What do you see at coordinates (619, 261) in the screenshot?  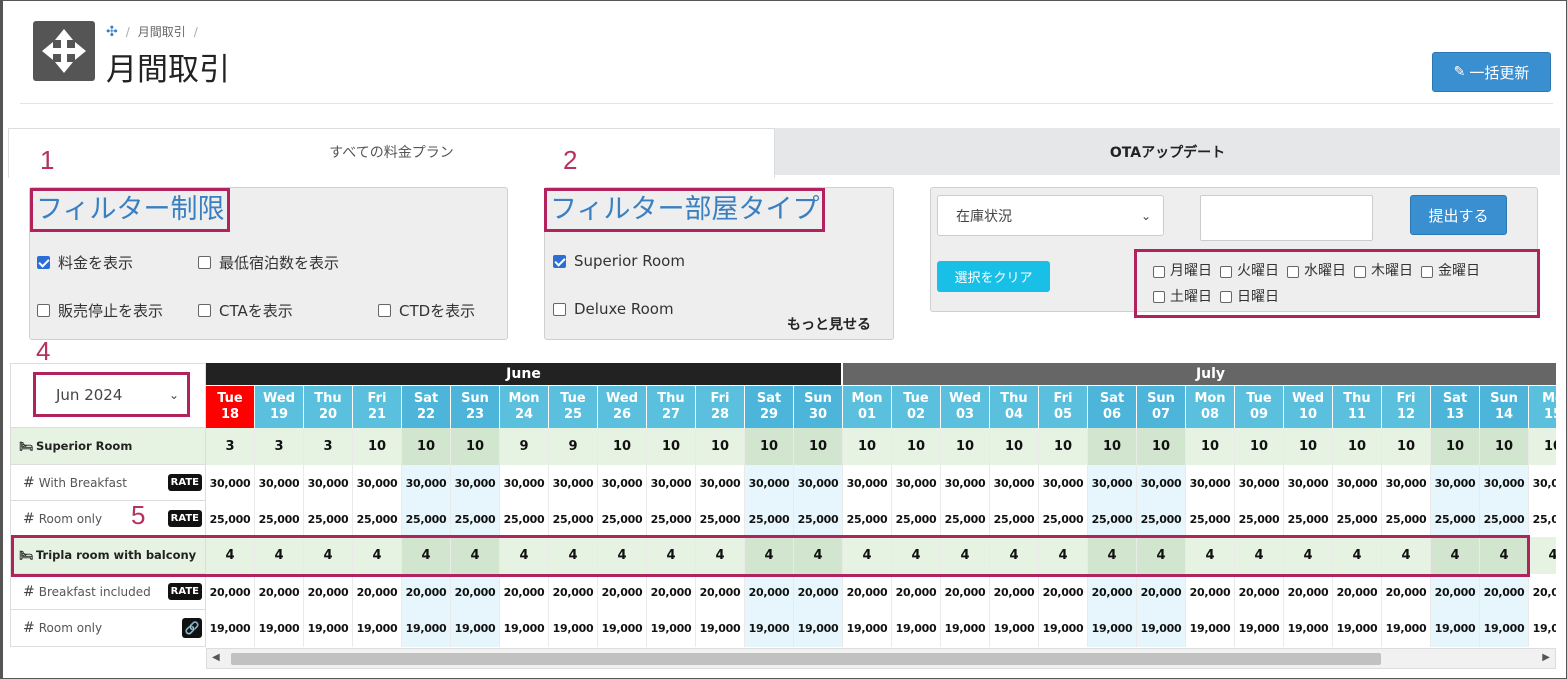 I see `superior-room-checkbox: Superior Room` at bounding box center [619, 261].